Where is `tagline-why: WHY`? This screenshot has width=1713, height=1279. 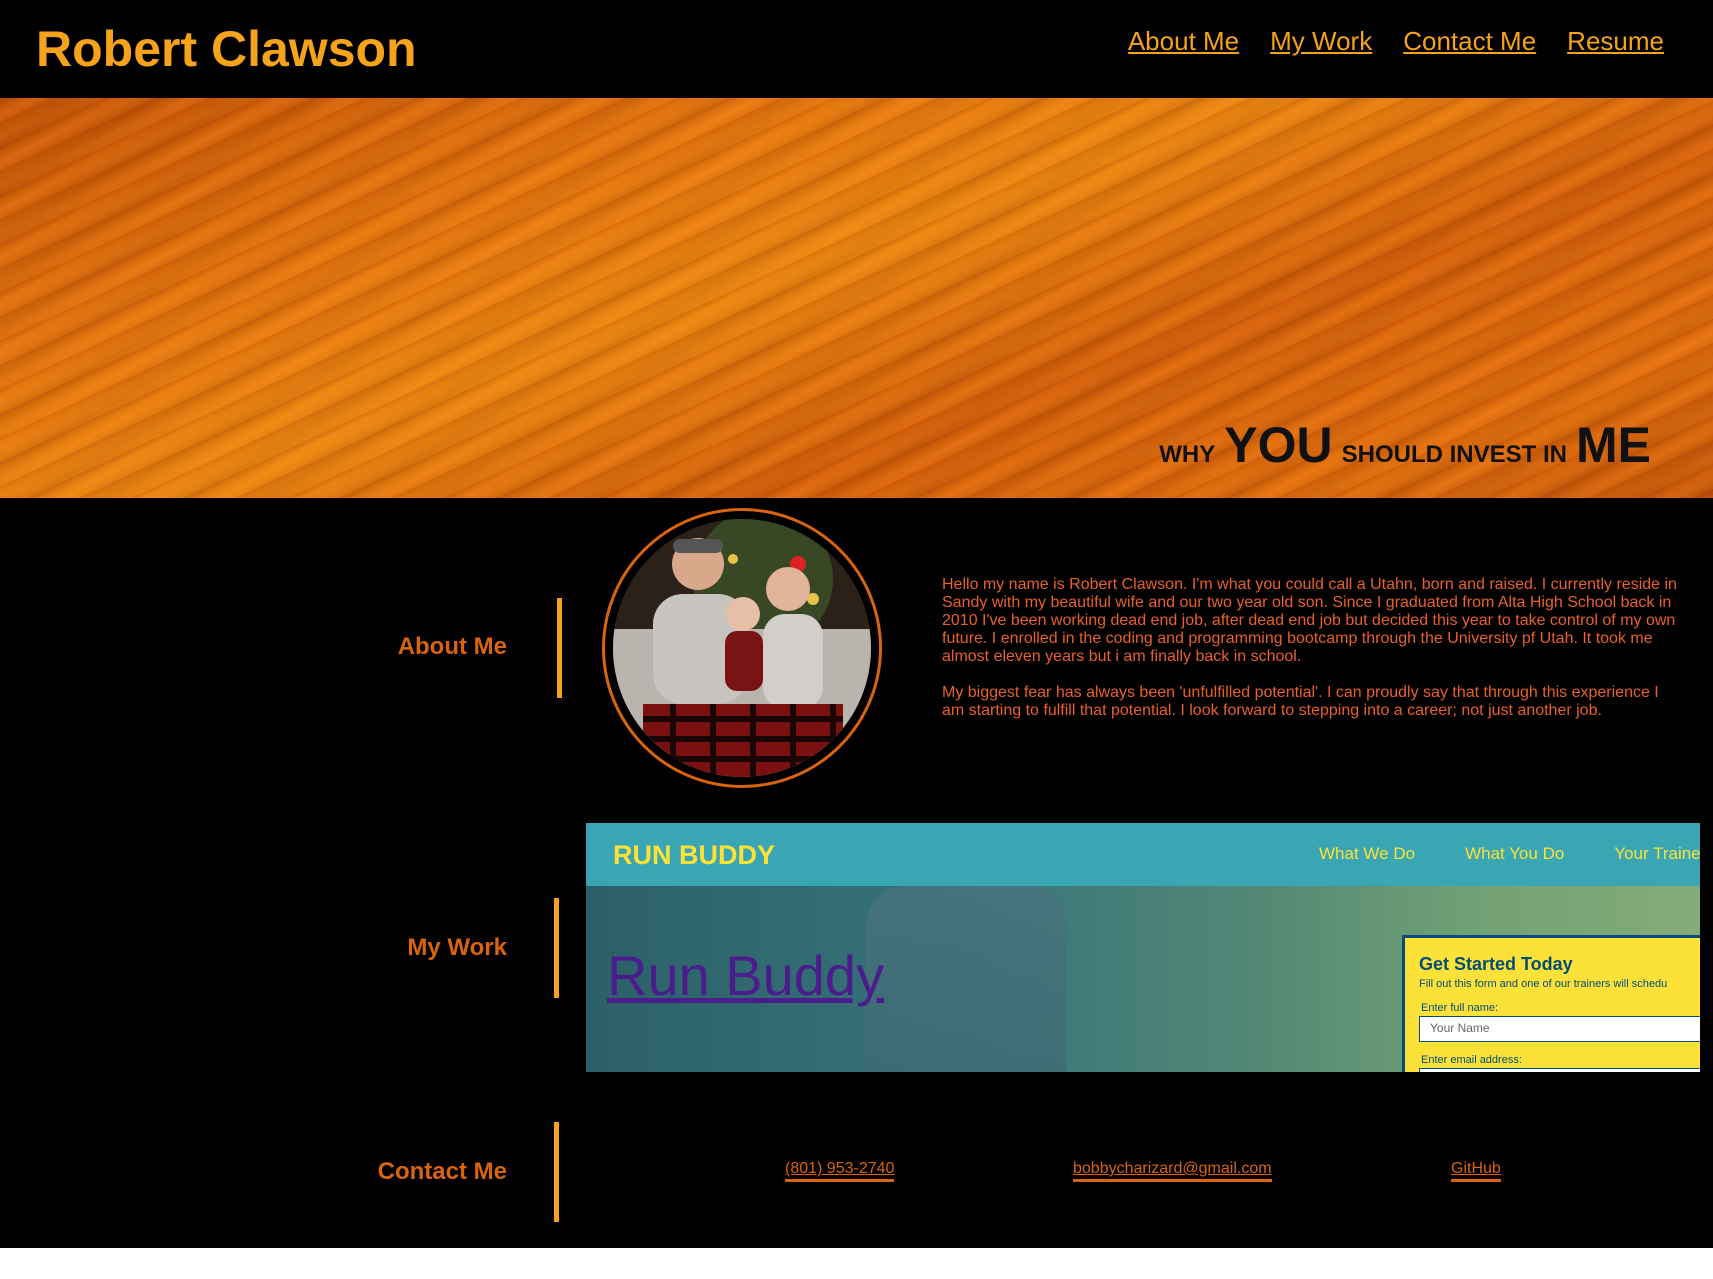
tagline-why: WHY is located at coordinates (1187, 454).